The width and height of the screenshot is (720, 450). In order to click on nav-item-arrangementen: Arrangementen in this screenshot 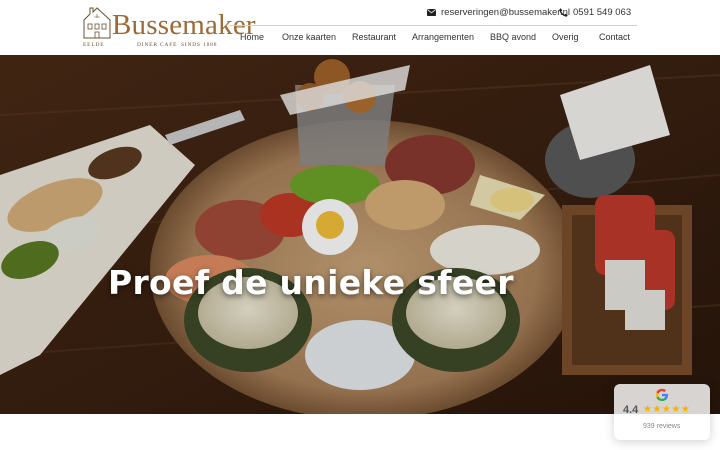, I will do `click(443, 37)`.